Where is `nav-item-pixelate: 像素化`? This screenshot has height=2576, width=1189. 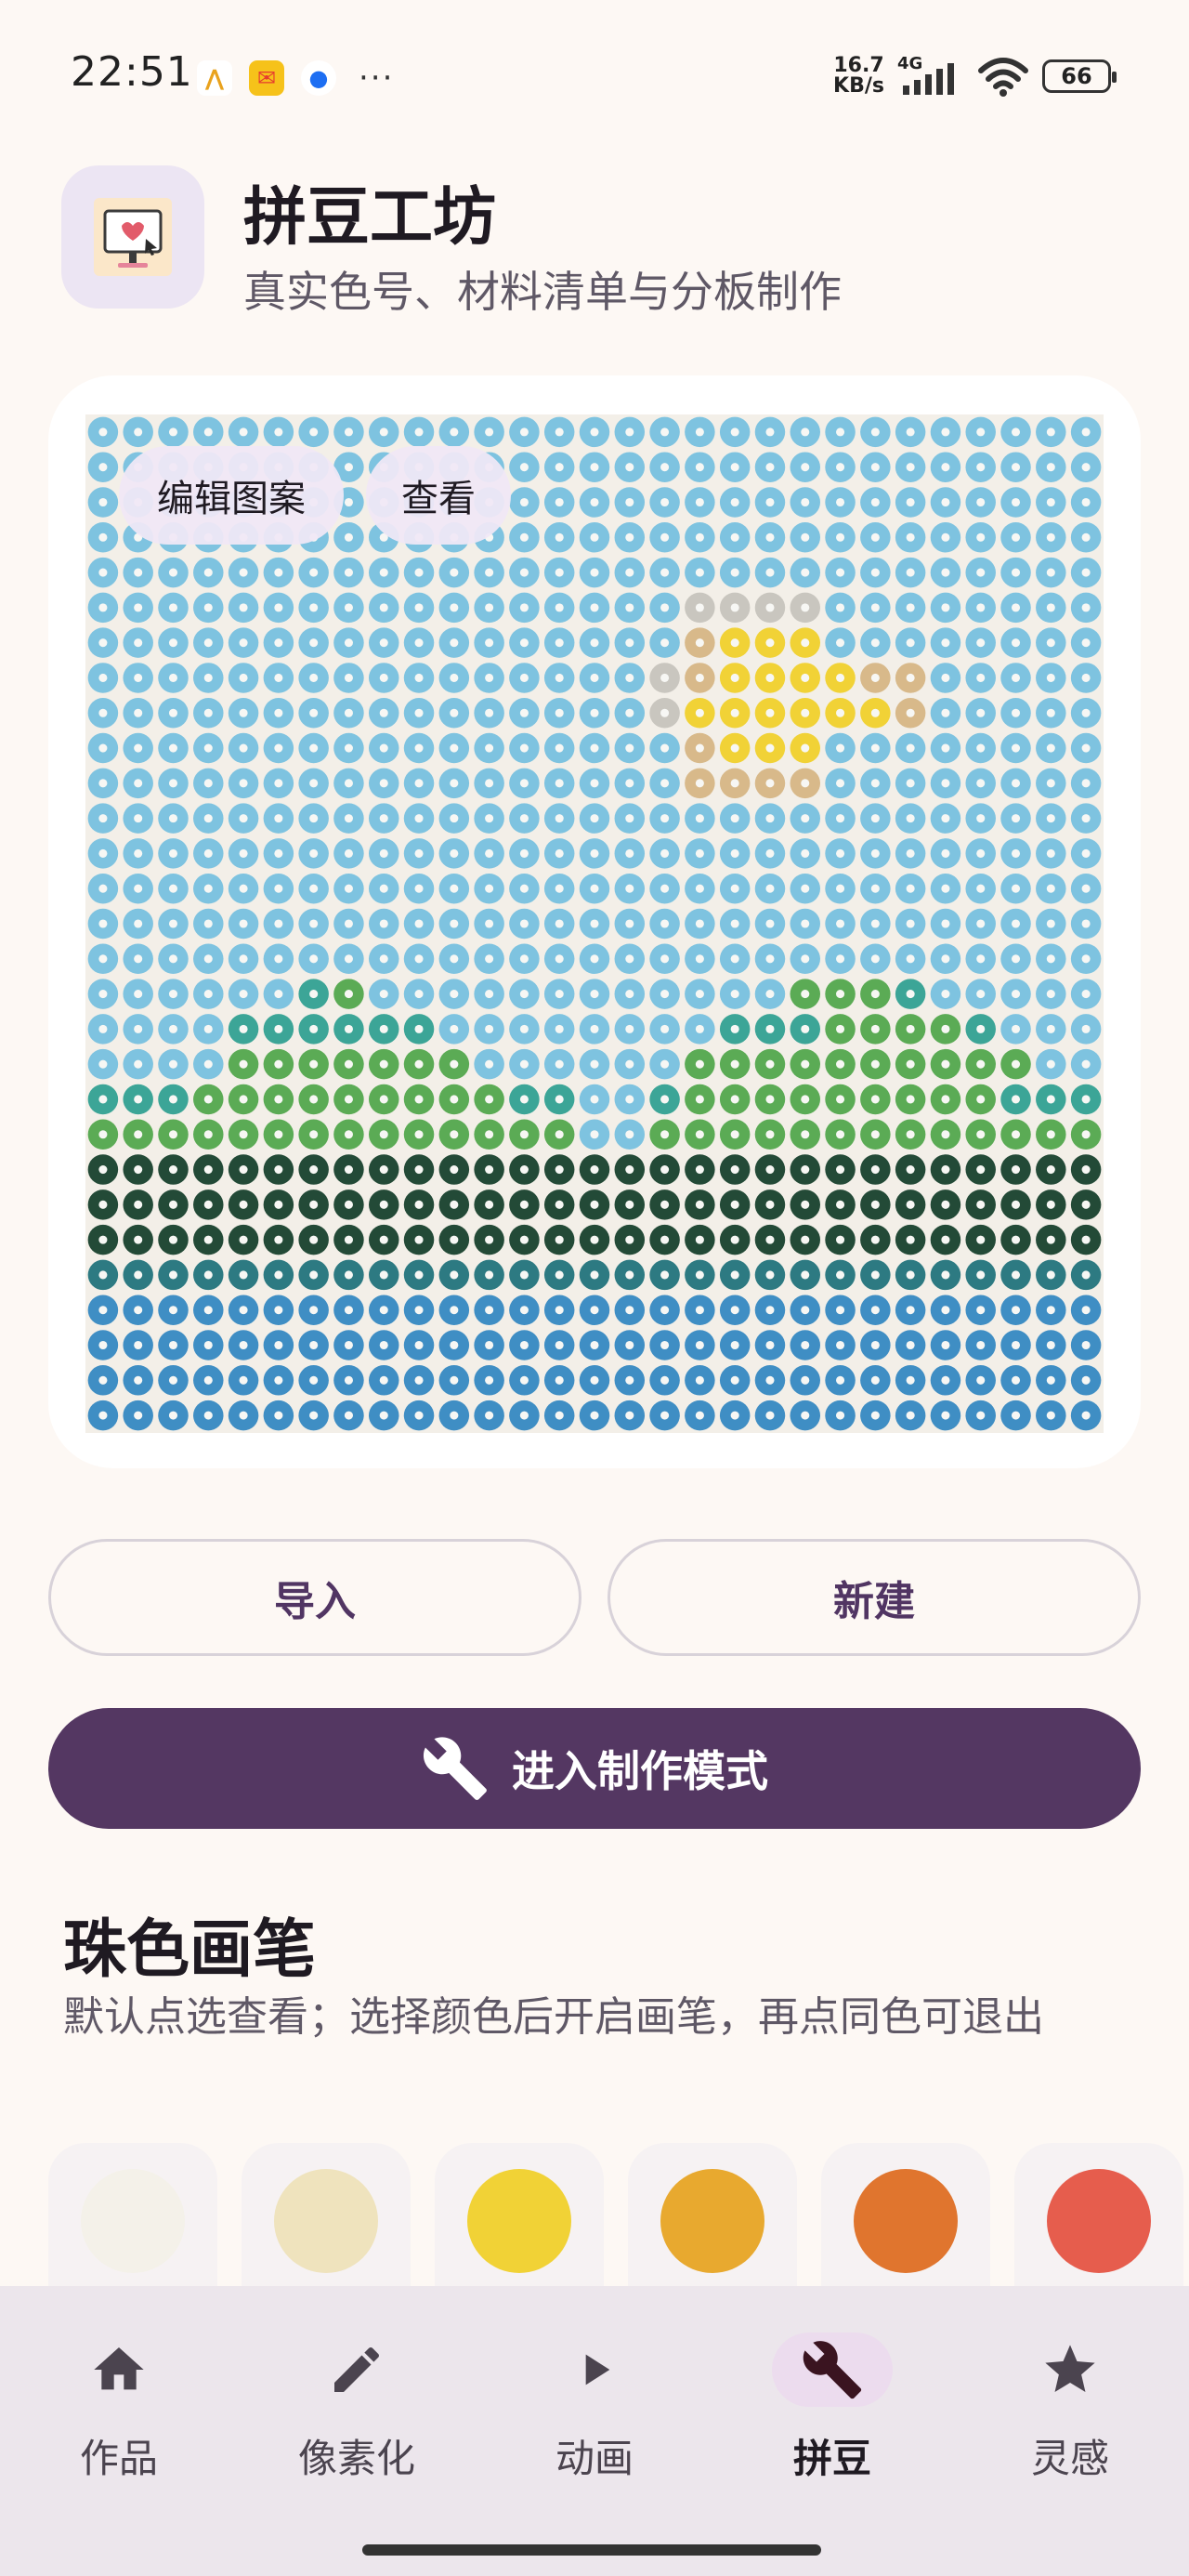
nav-item-pixelate: 像素化 is located at coordinates (357, 2411).